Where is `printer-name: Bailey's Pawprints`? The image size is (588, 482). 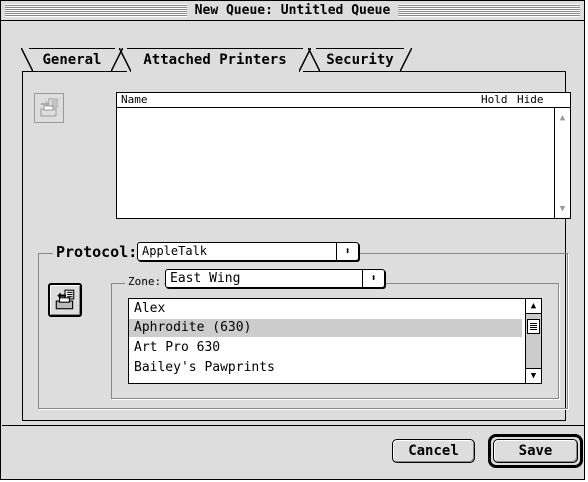 printer-name: Bailey's Pawprints is located at coordinates (204, 367).